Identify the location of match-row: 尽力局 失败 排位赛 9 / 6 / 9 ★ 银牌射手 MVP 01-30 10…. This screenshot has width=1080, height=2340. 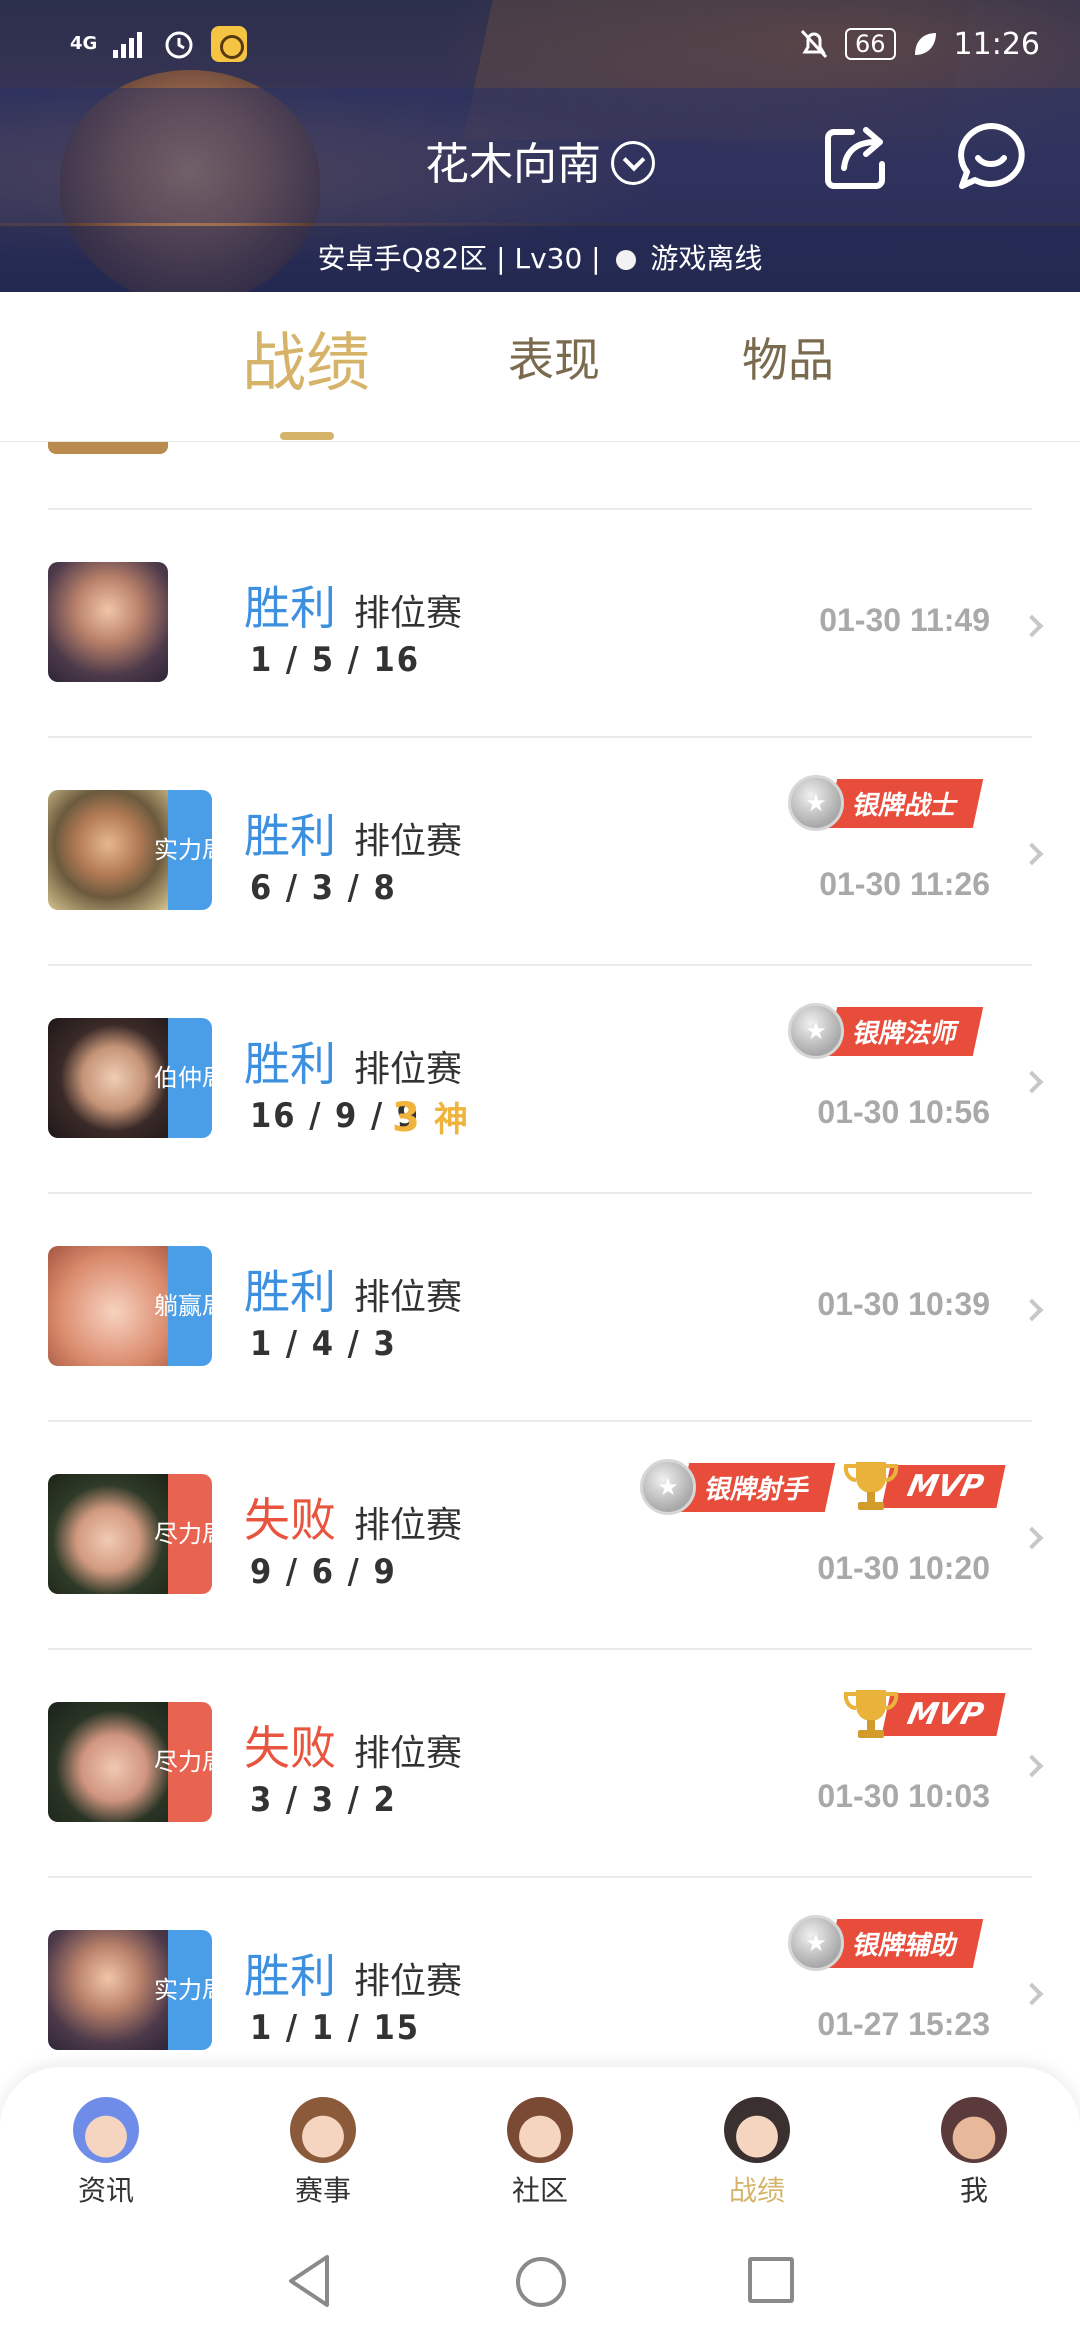
(540, 1535).